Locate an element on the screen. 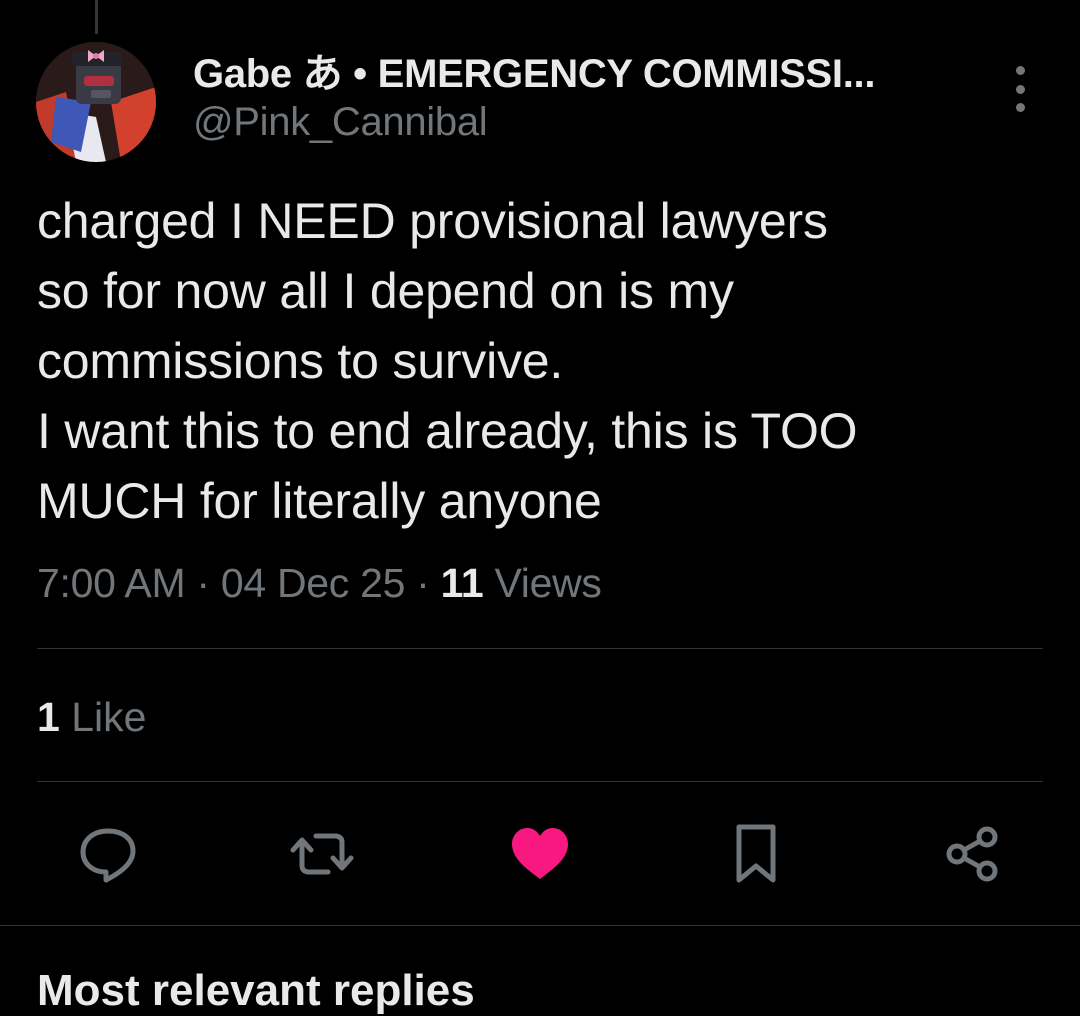  more-options-button is located at coordinates (1020, 89).